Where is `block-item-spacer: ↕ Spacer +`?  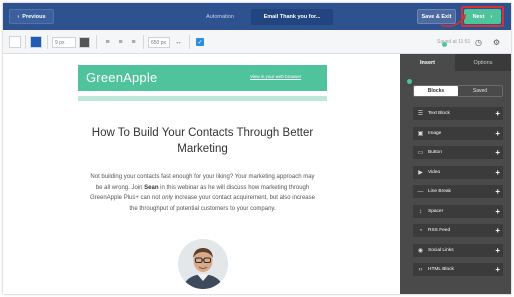 block-item-spacer: ↕ Spacer + is located at coordinates (458, 211).